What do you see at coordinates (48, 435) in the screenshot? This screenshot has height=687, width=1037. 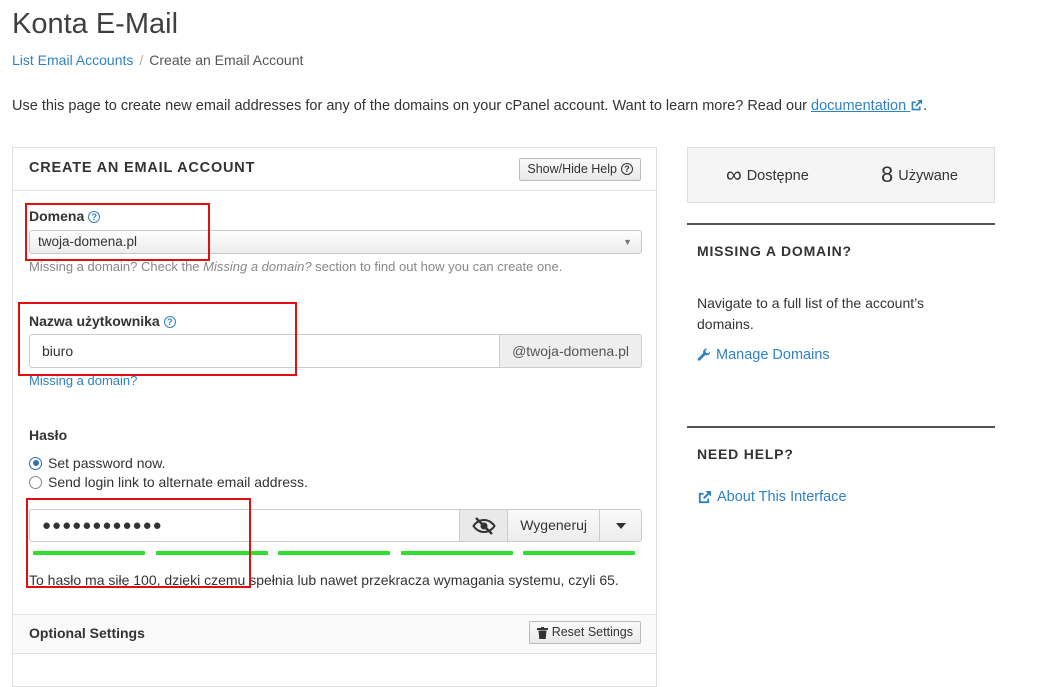 I see `password-label: Hasło` at bounding box center [48, 435].